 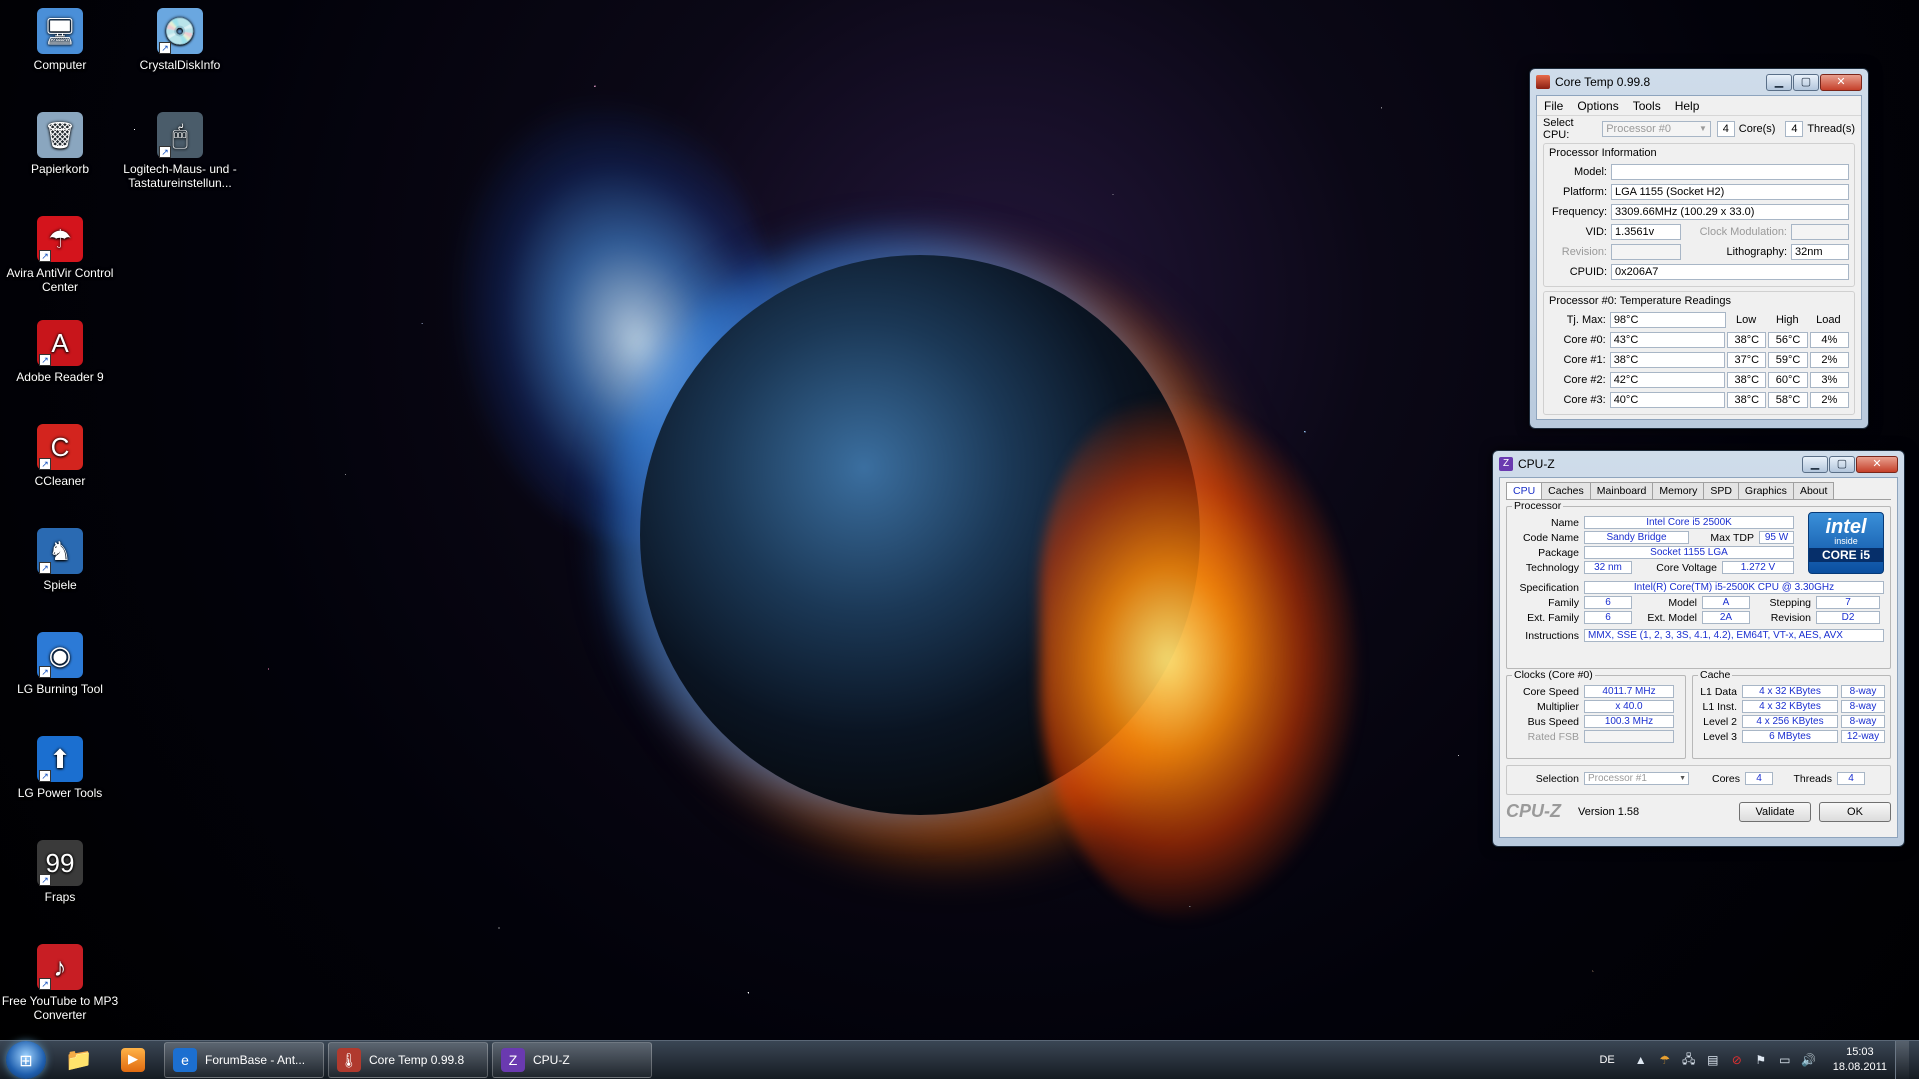 I want to click on show-desktop-button, so click(x=1902, y=1060).